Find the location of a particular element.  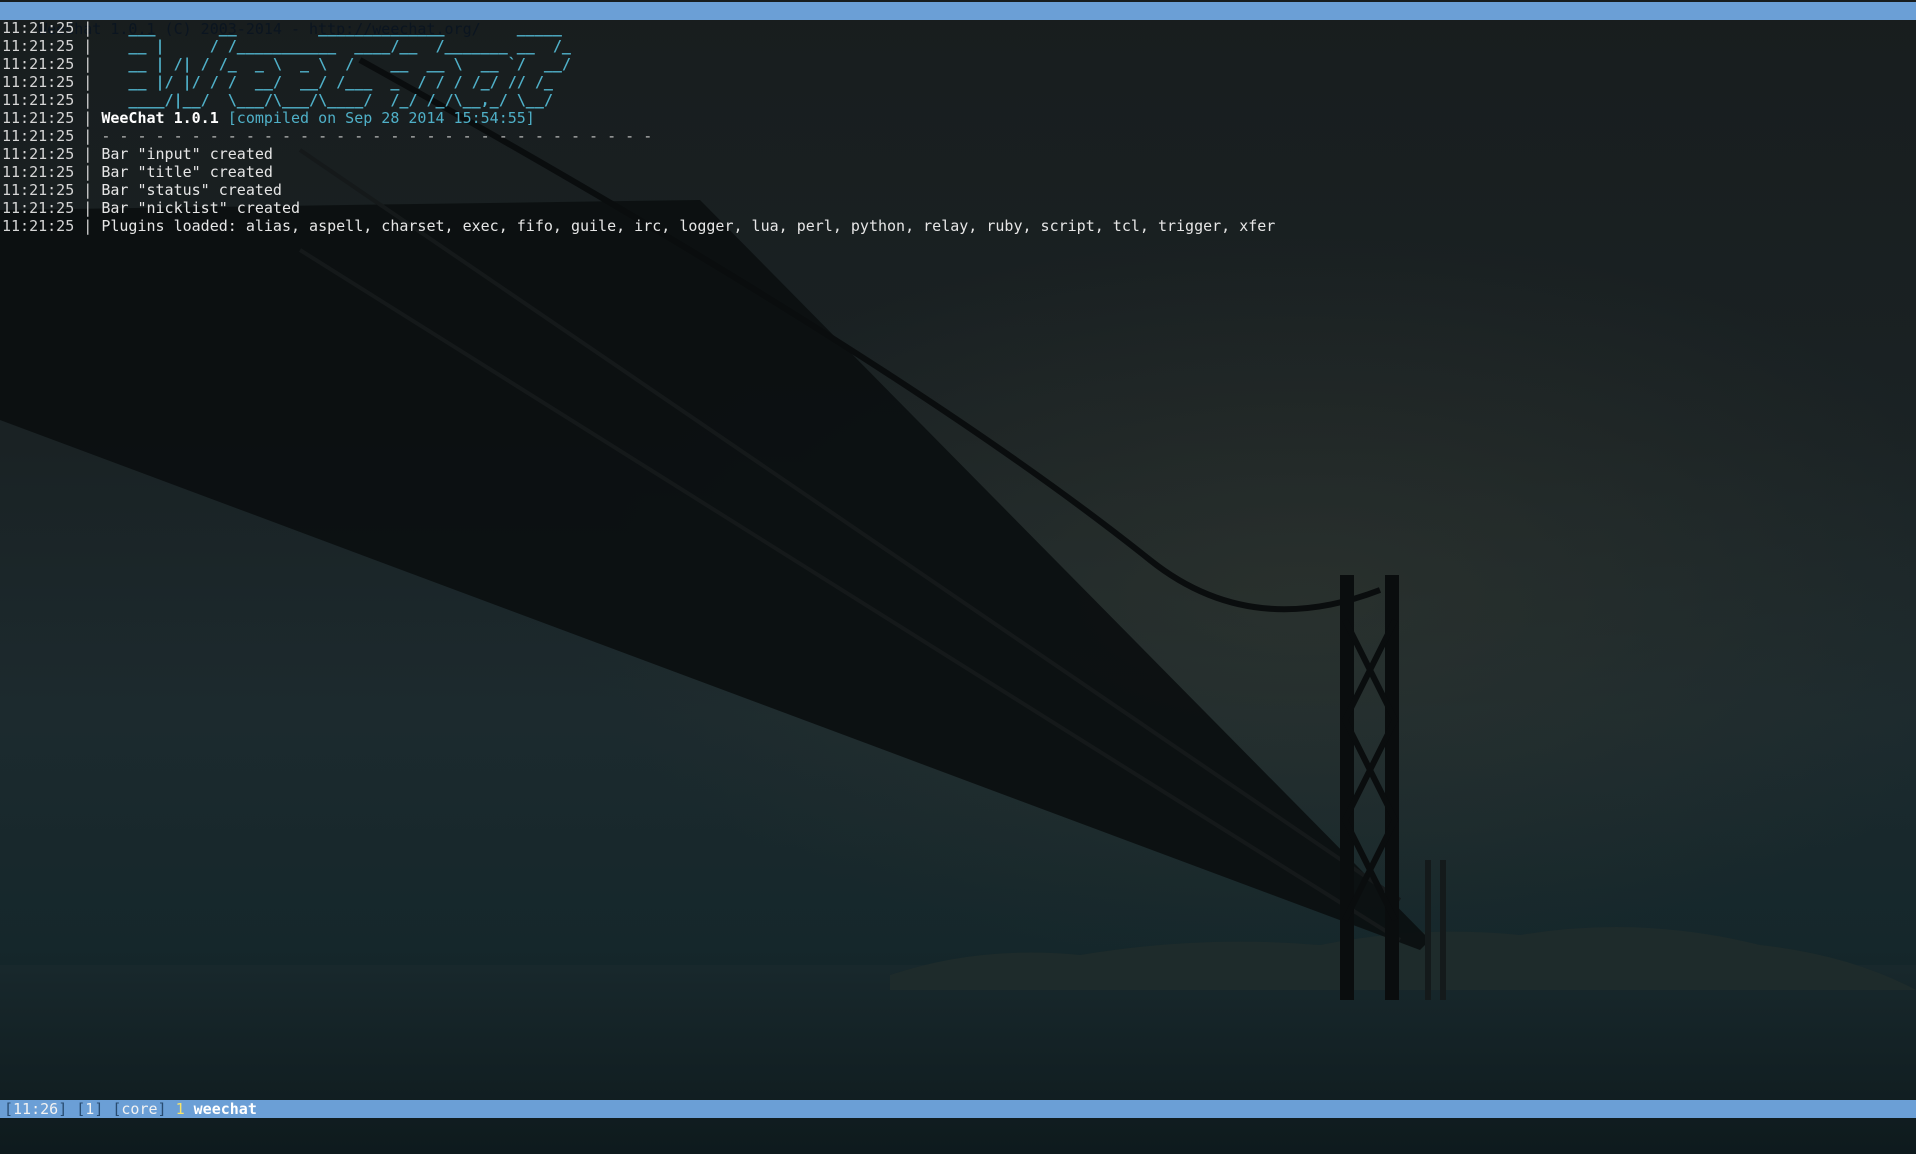

message-text: Bar "status" created is located at coordinates (191, 190).